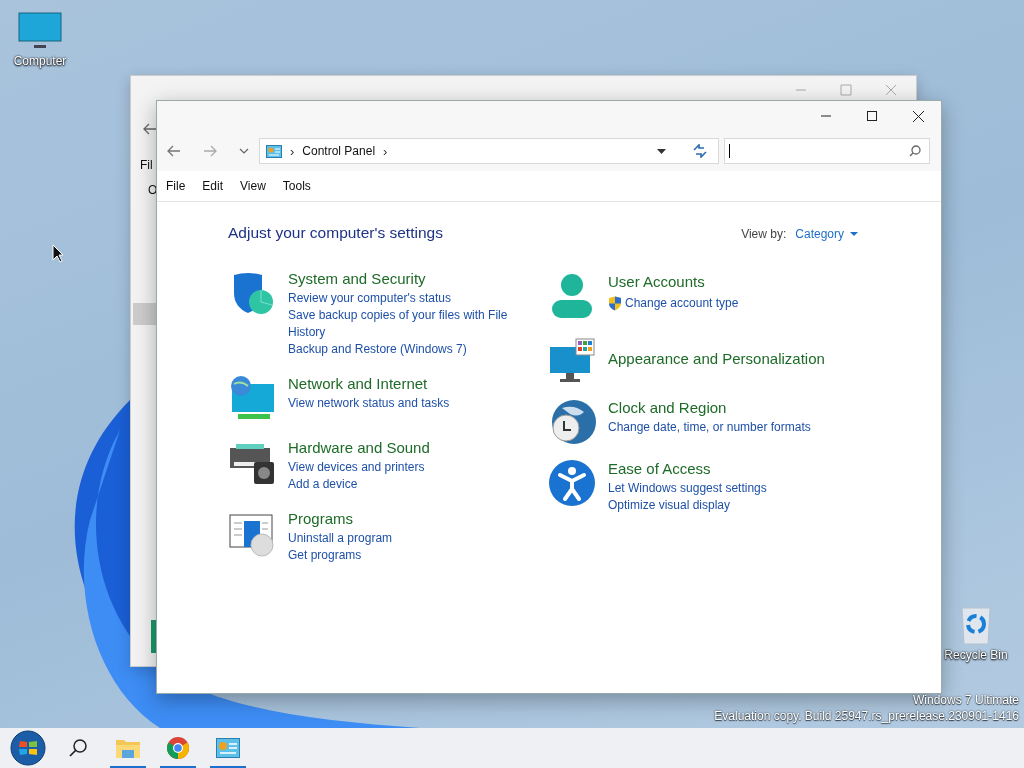 The width and height of the screenshot is (1024, 768). What do you see at coordinates (217, 186) in the screenshot?
I see `menu-item: Edit` at bounding box center [217, 186].